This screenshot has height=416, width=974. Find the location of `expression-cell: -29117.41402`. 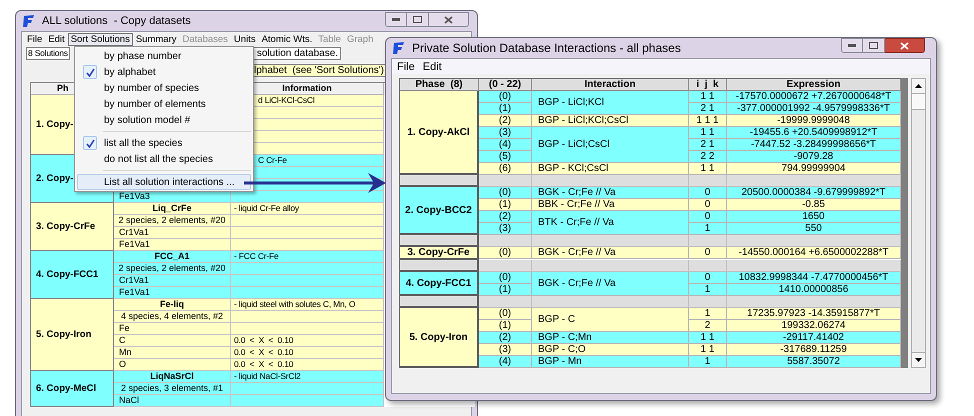

expression-cell: -29117.41402 is located at coordinates (814, 338).